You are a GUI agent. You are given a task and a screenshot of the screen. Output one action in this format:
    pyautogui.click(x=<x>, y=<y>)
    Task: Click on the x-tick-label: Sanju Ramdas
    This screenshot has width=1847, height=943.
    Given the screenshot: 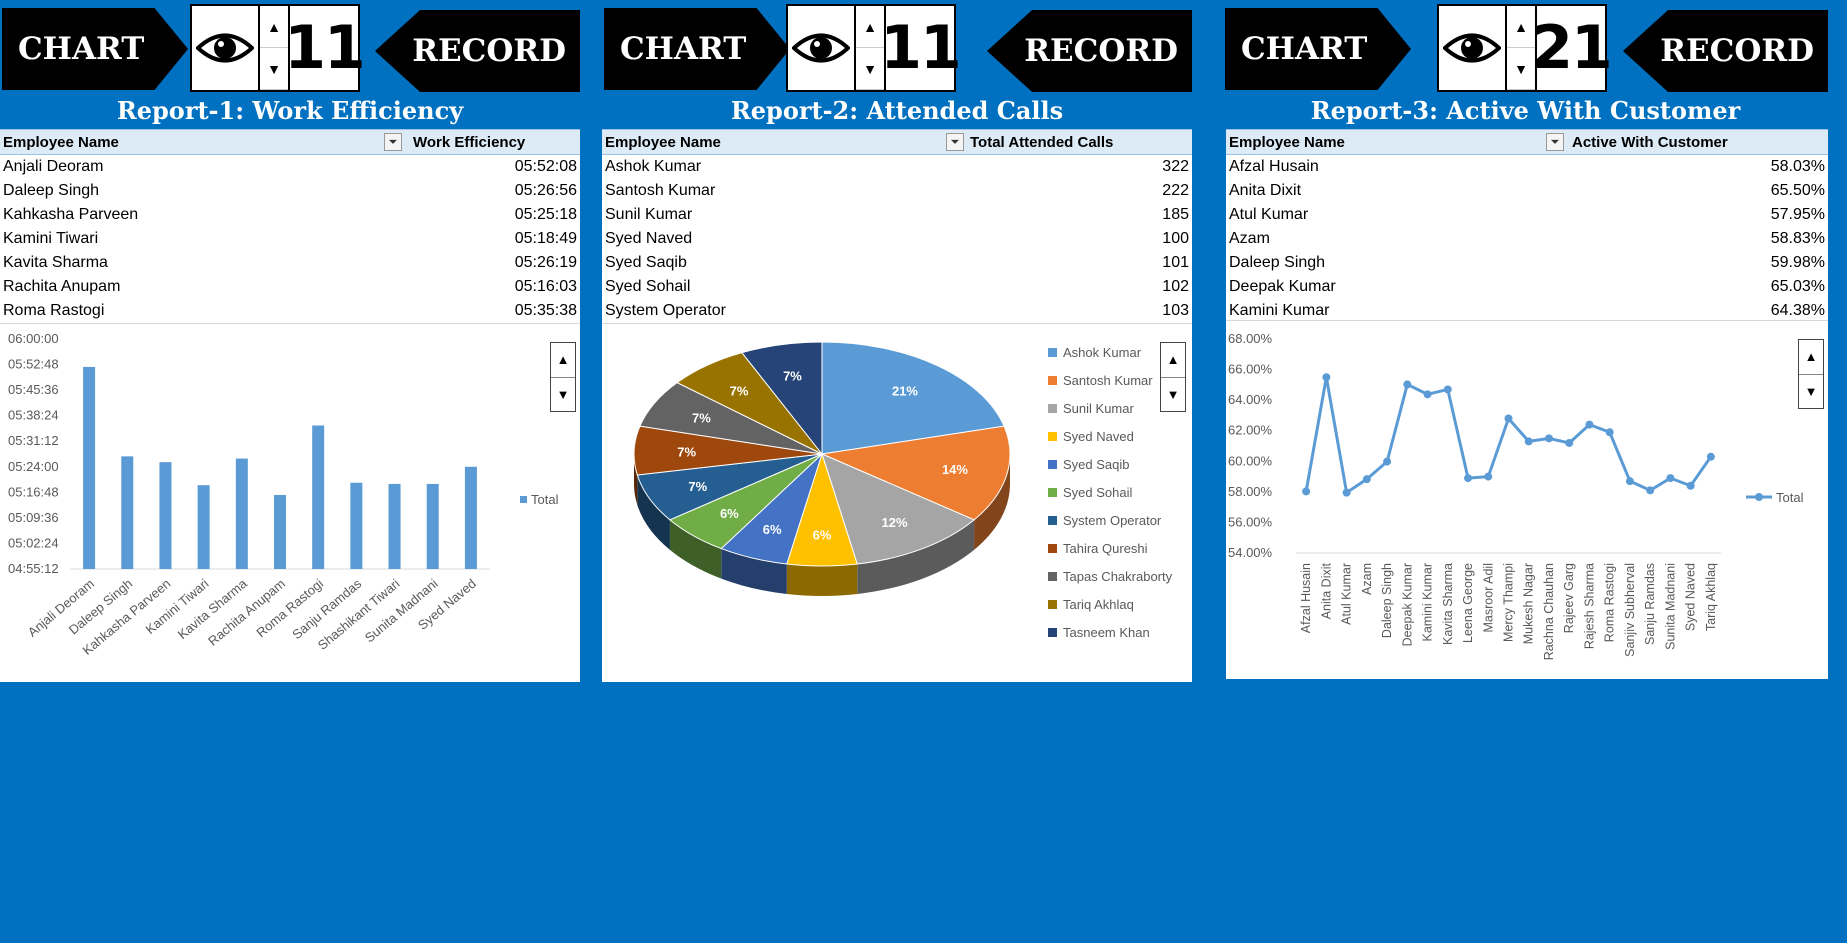 What is the action you would take?
    pyautogui.click(x=1650, y=604)
    